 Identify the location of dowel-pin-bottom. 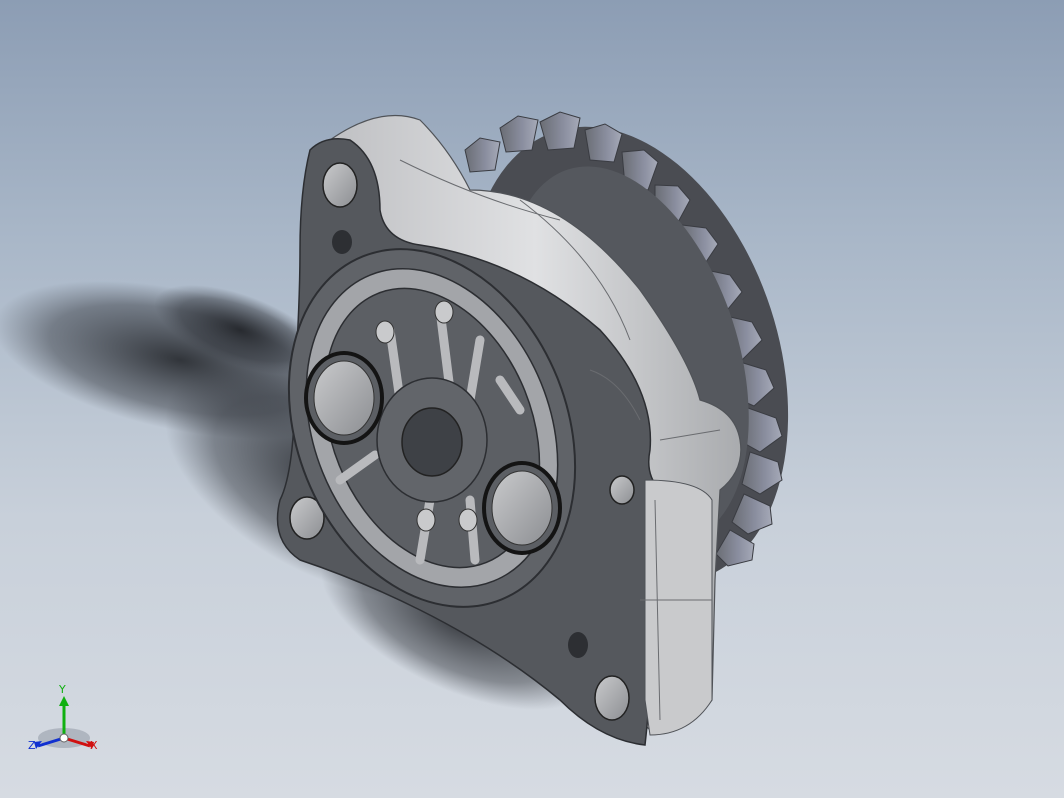
(578, 645).